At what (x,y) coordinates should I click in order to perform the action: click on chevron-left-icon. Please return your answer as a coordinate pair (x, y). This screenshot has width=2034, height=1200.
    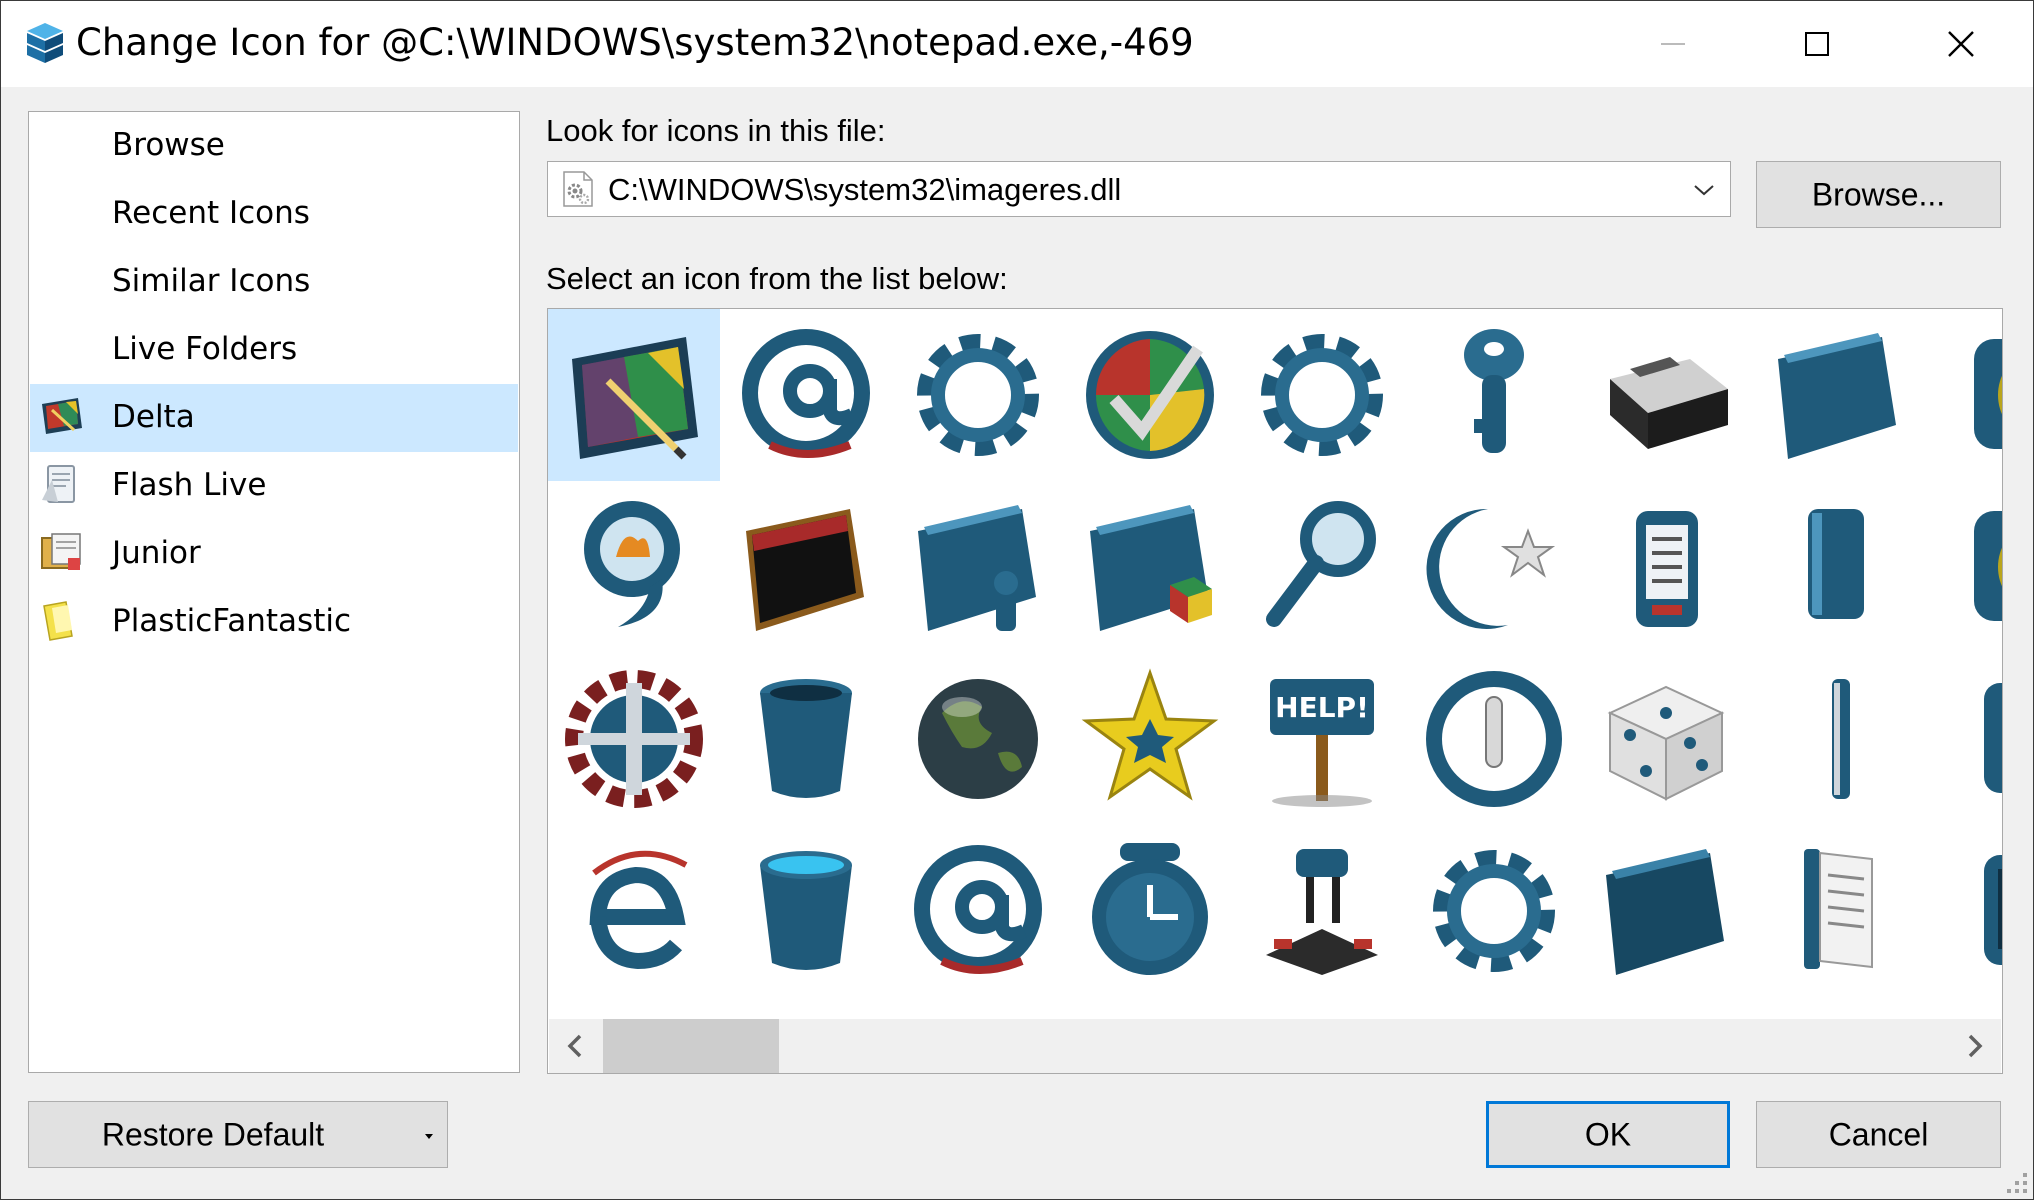
    Looking at the image, I should click on (574, 1046).